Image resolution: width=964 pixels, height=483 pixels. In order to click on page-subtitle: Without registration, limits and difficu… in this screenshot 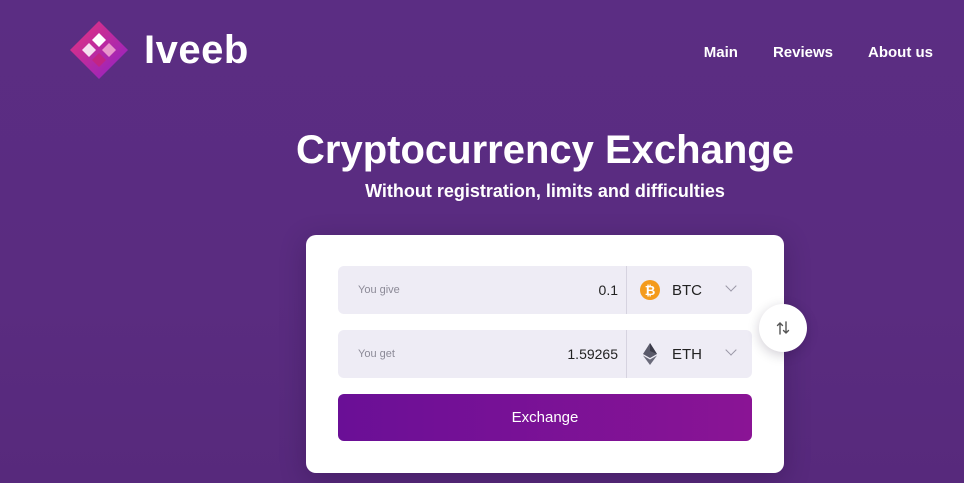, I will do `click(545, 191)`.